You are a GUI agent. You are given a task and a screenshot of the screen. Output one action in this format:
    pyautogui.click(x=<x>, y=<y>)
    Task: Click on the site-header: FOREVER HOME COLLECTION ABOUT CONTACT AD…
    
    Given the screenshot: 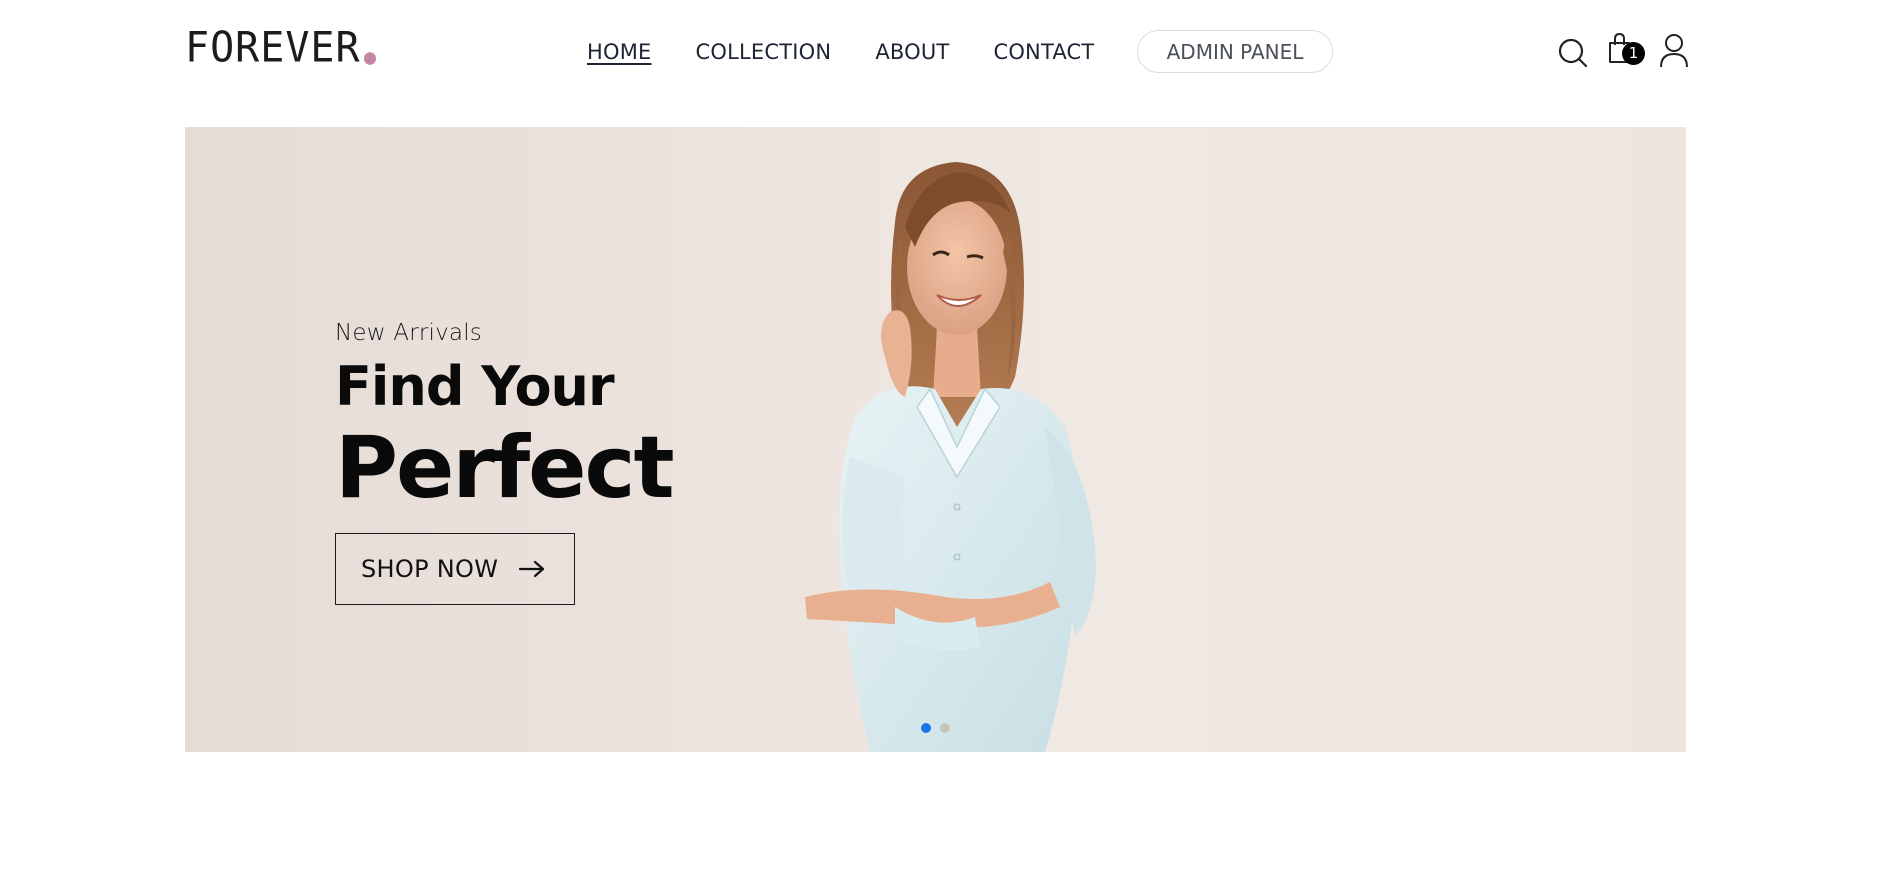 What is the action you would take?
    pyautogui.click(x=939, y=52)
    